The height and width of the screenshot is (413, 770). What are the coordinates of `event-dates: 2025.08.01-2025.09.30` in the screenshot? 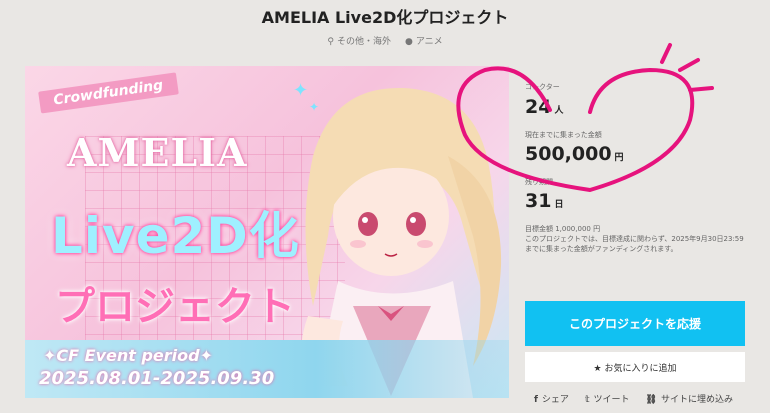 It's located at (157, 378).